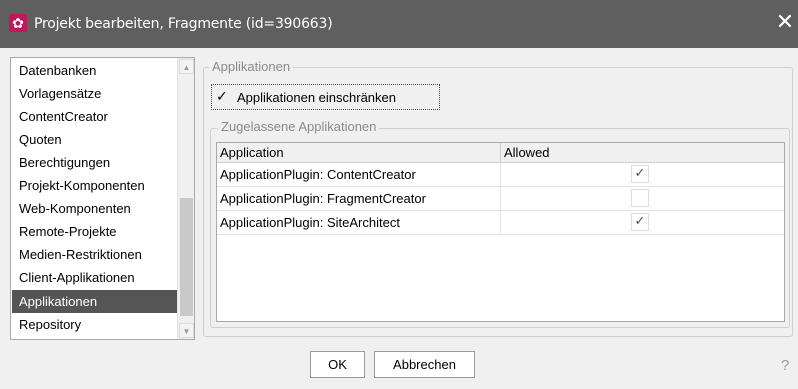 This screenshot has width=798, height=389. Describe the element at coordinates (640, 198) in the screenshot. I see `allowed-checkbox` at that location.